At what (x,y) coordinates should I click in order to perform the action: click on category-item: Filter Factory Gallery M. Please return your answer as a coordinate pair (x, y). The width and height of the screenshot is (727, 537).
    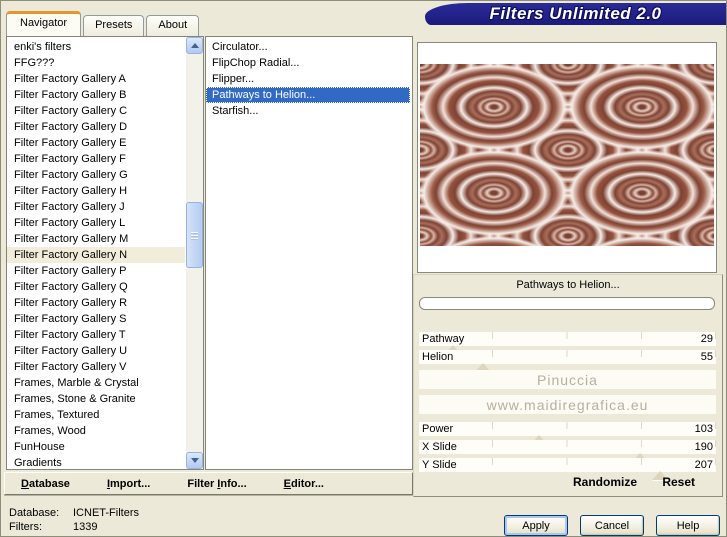
    Looking at the image, I should click on (96, 239).